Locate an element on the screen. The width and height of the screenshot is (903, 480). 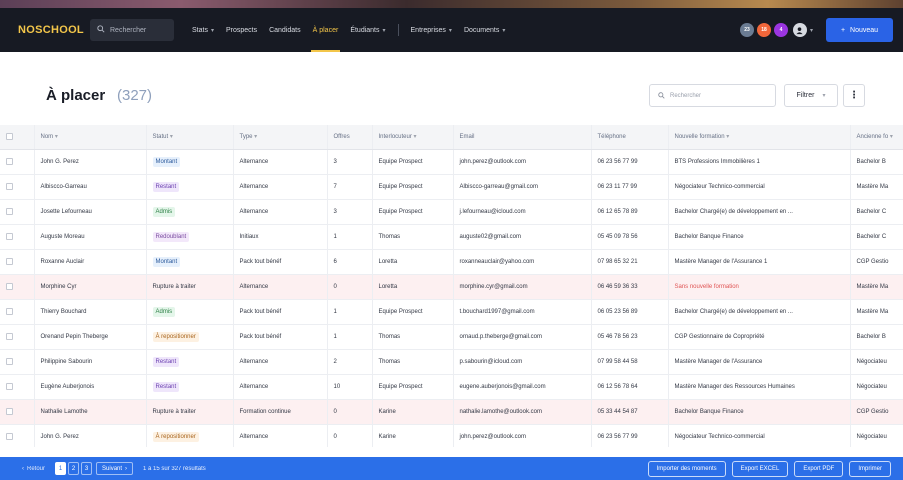
cell-text: Bachelor Banque Finance is located at coordinates (709, 236).